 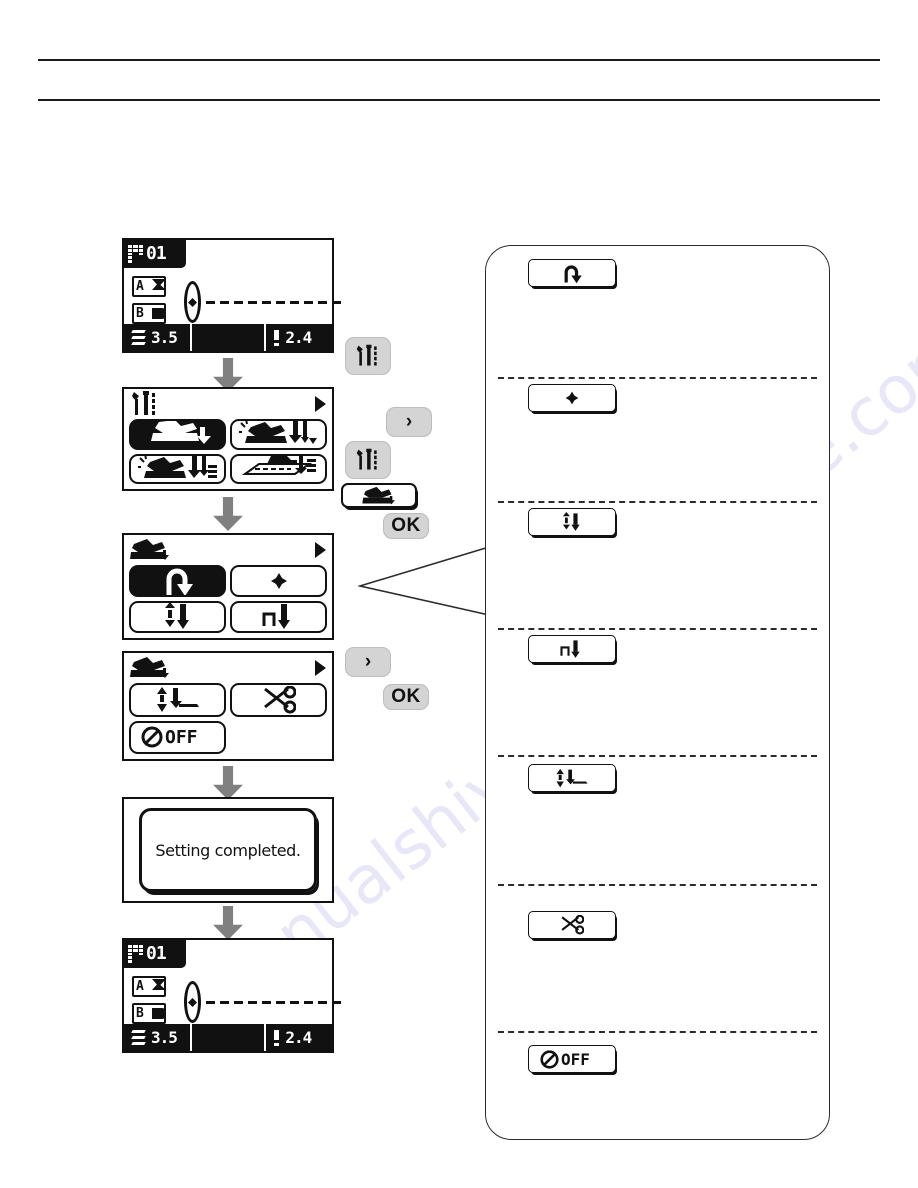 What do you see at coordinates (228, 451) in the screenshot?
I see `settings-menu-grid` at bounding box center [228, 451].